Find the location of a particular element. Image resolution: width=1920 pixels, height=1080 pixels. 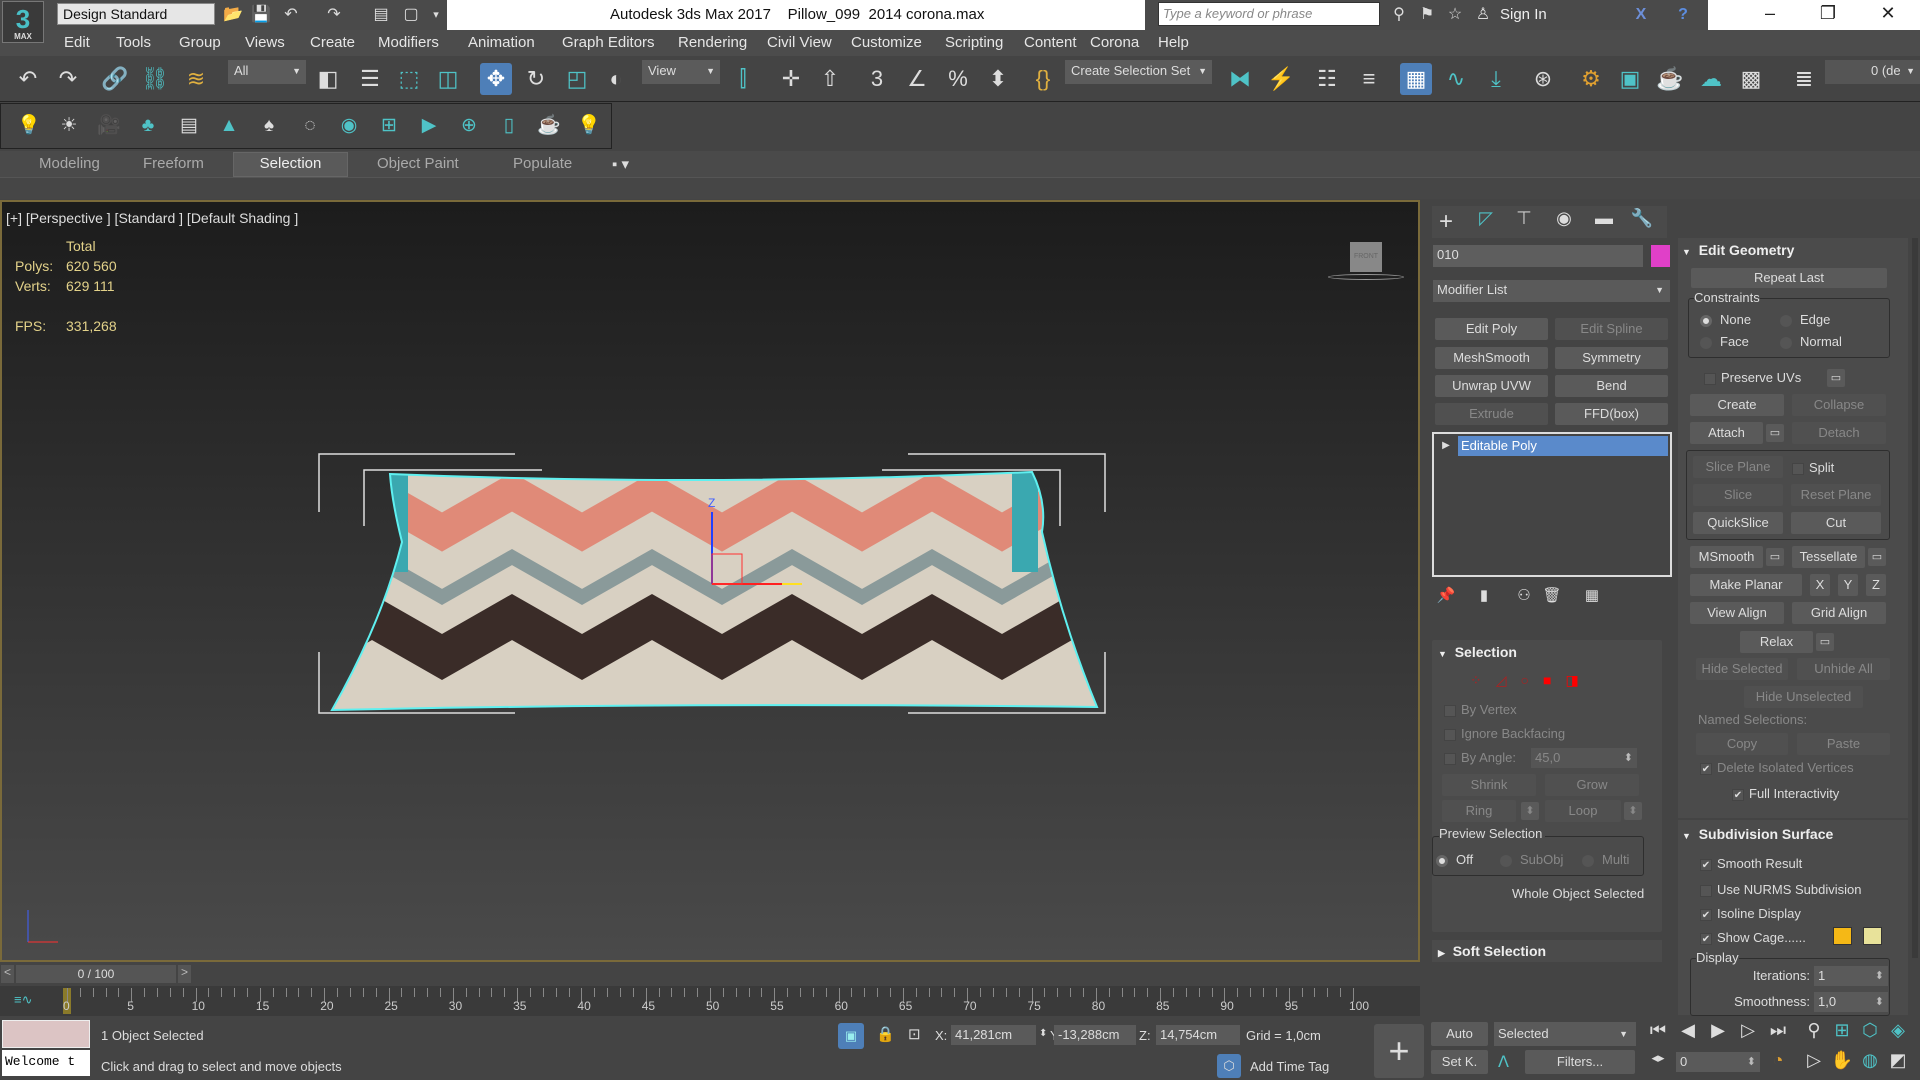

menu-edit: Edit is located at coordinates (77, 42).